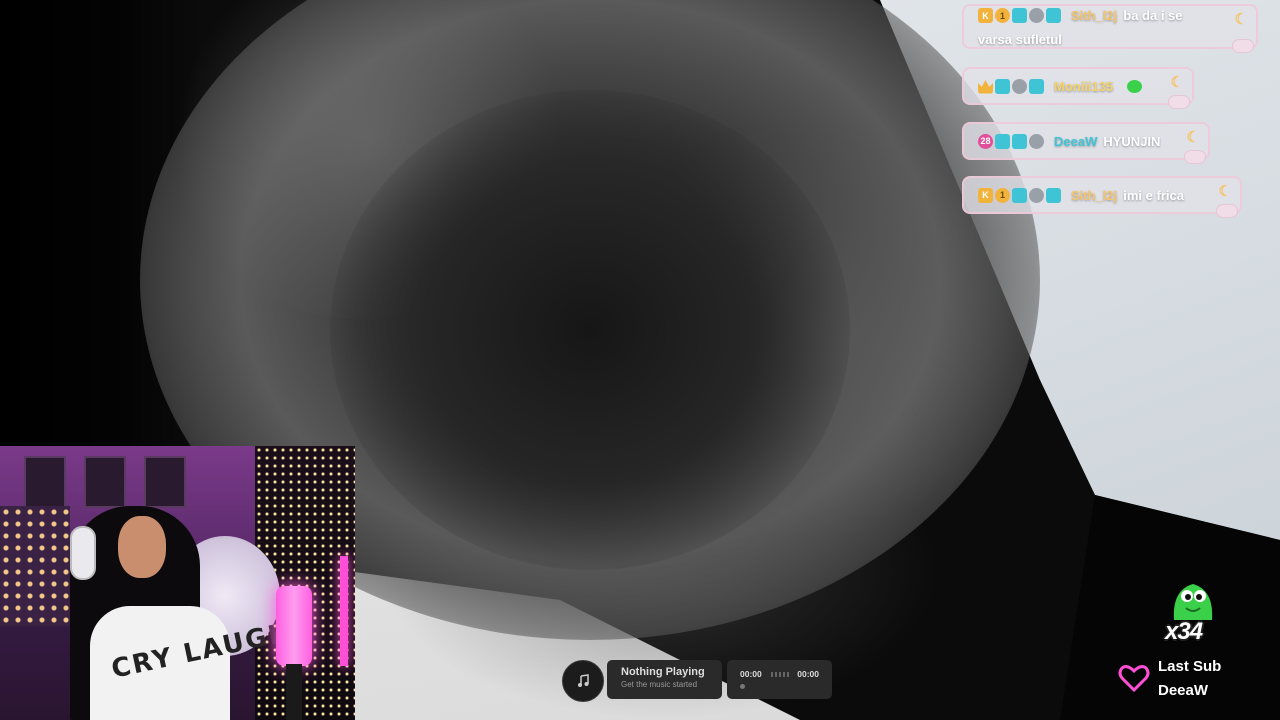 The image size is (1280, 720). What do you see at coordinates (1184, 631) in the screenshot?
I see `sub-multiplier: x34` at bounding box center [1184, 631].